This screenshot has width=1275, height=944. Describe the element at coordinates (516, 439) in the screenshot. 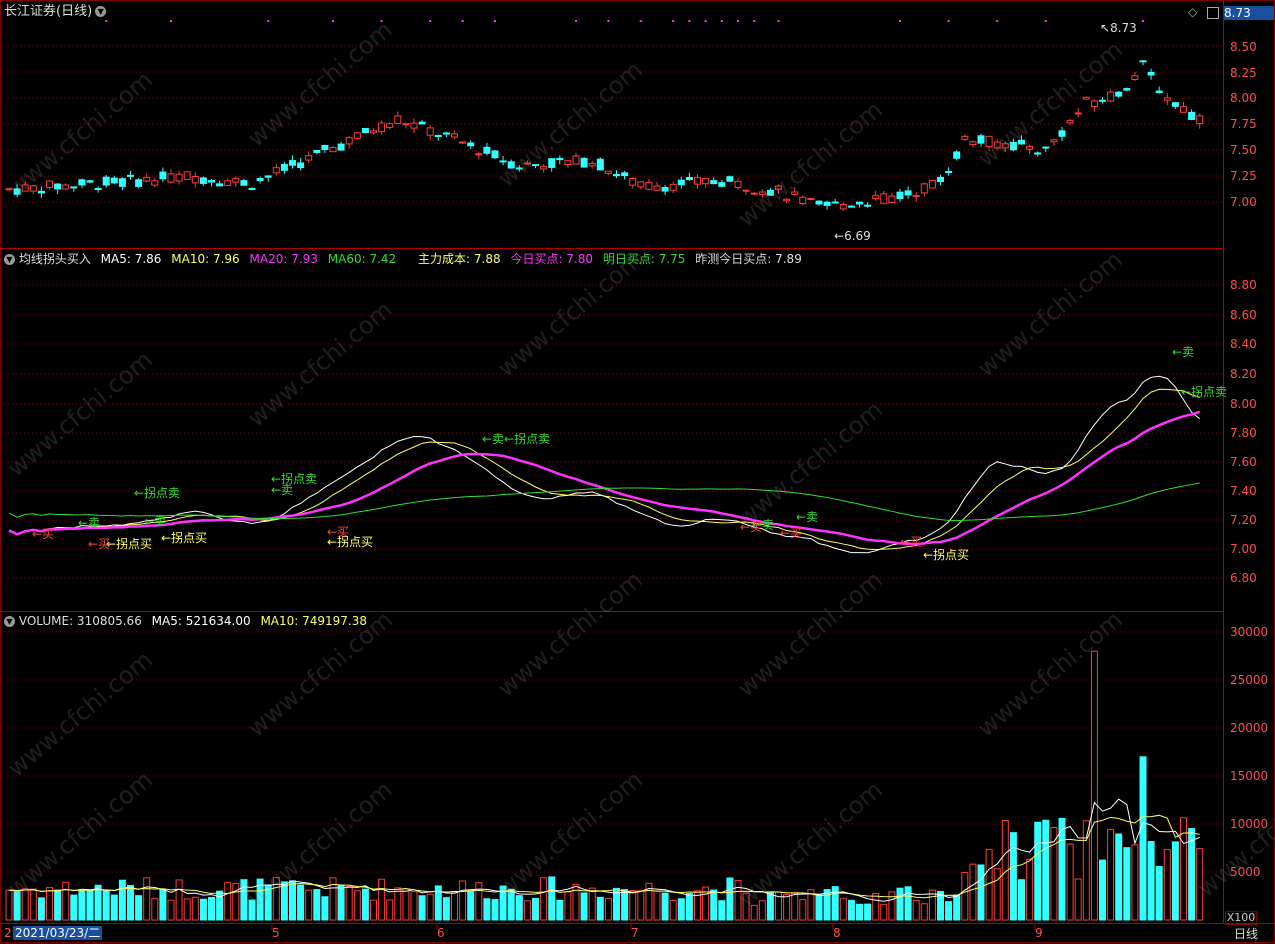

I see `signal-label: ←卖←拐点卖` at that location.